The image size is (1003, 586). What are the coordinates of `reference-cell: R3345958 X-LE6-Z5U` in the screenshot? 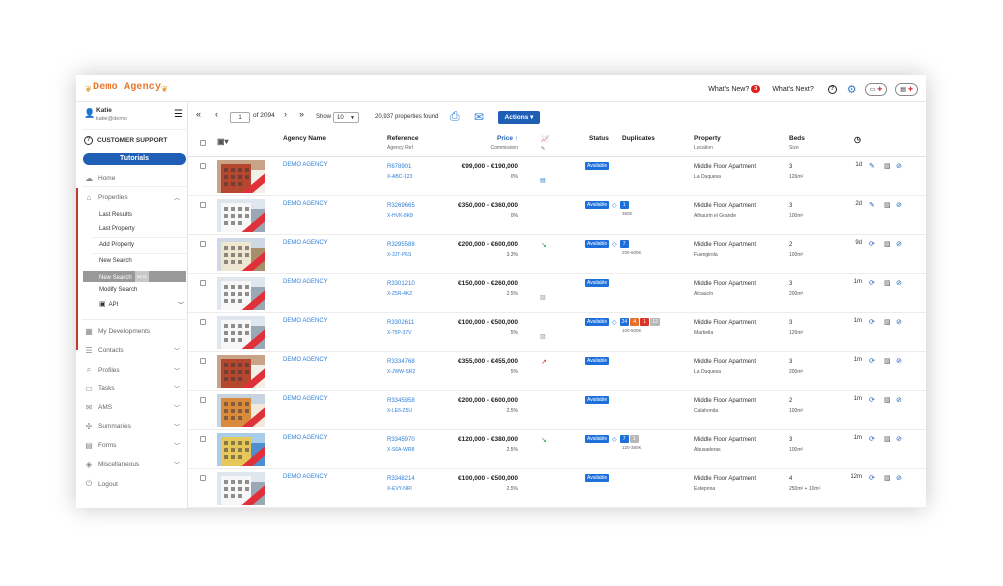 It's located at (401, 406).